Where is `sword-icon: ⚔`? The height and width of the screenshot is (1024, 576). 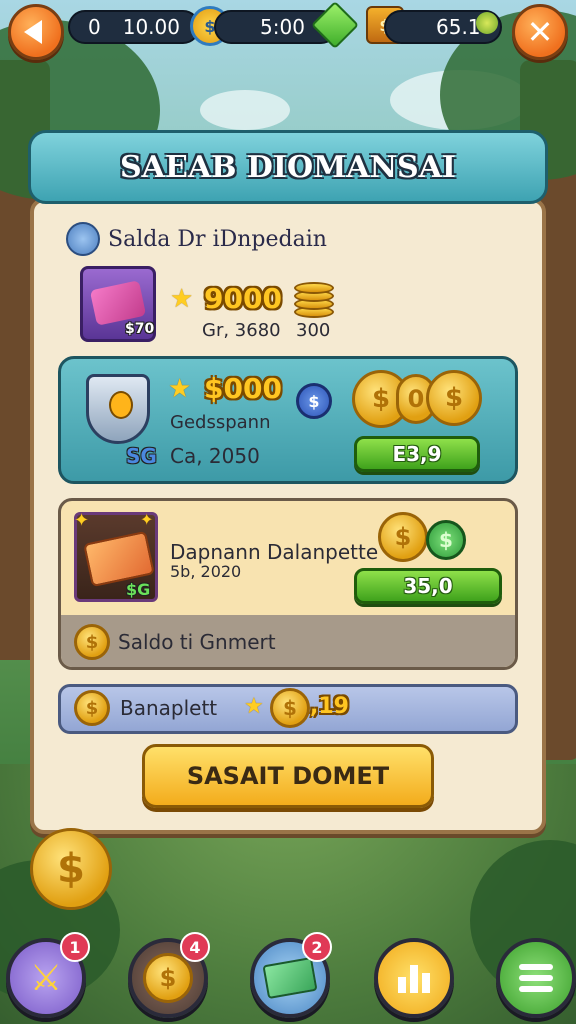 sword-icon: ⚔ is located at coordinates (46, 978).